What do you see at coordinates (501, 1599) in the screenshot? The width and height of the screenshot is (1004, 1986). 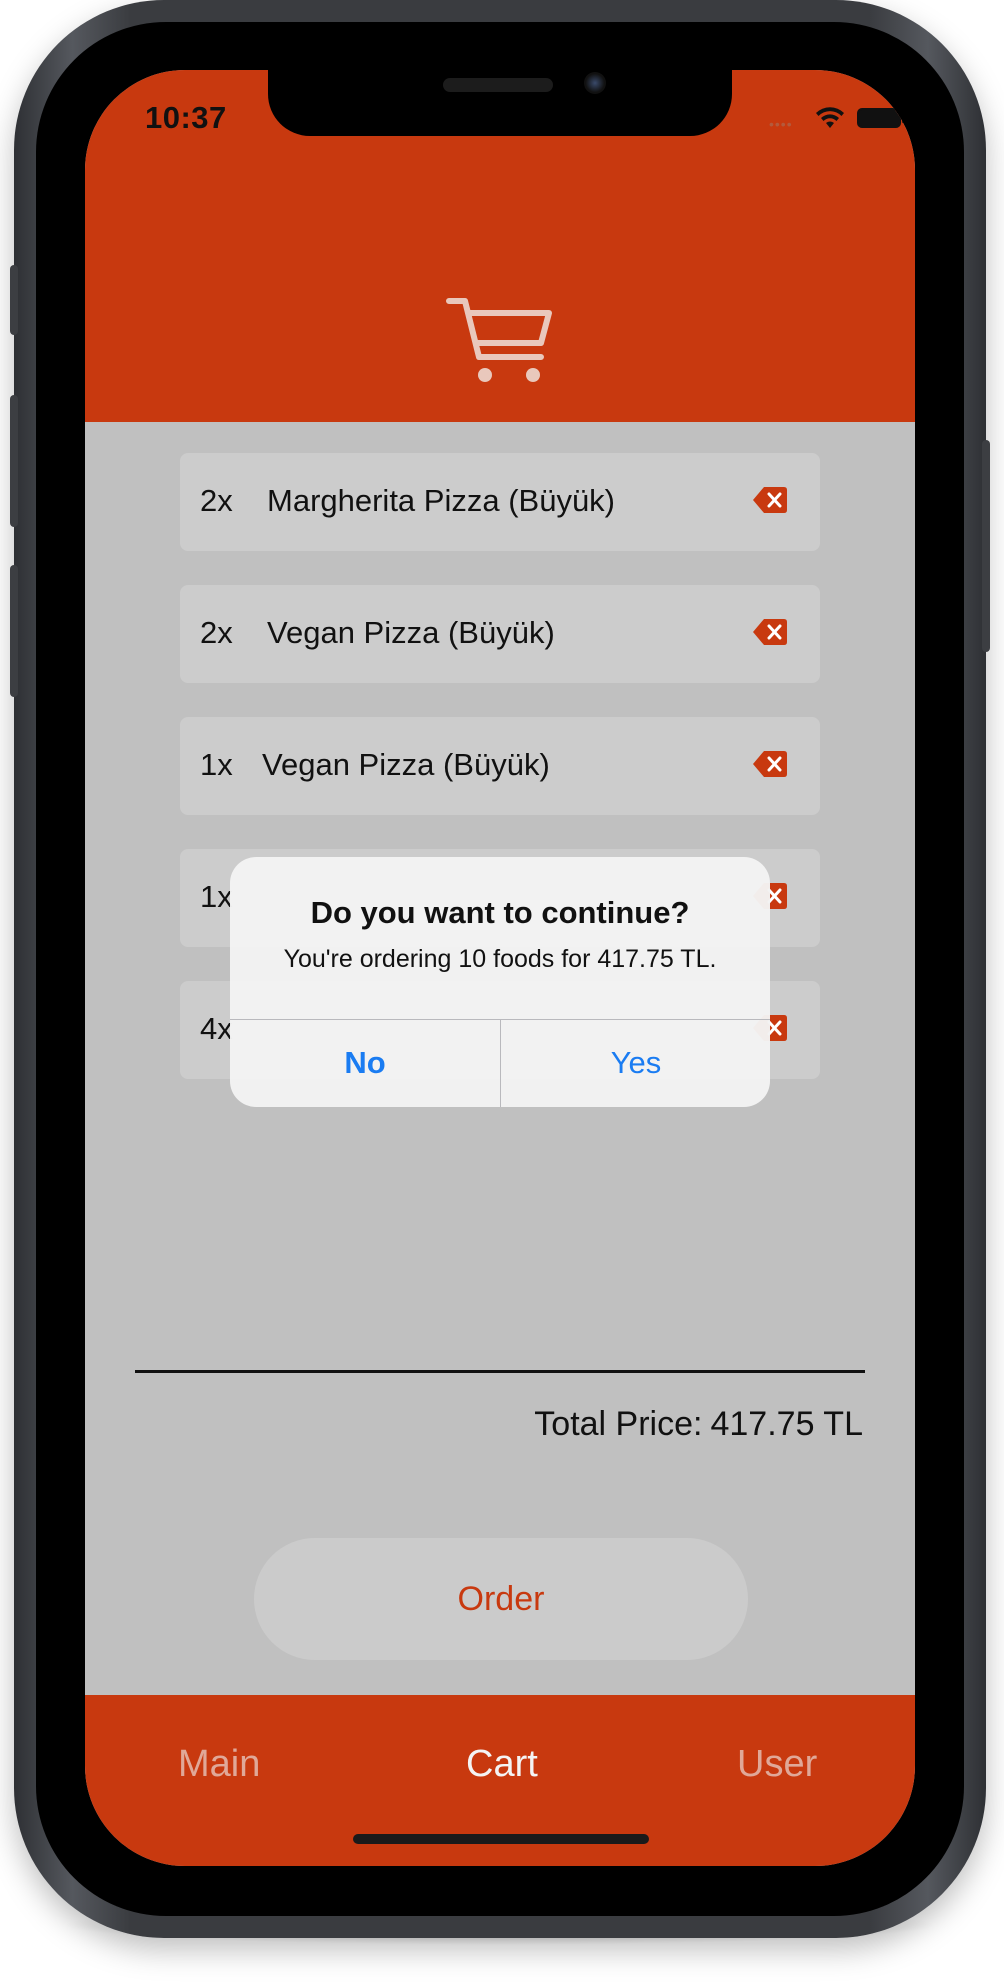 I see `order-button: Order` at bounding box center [501, 1599].